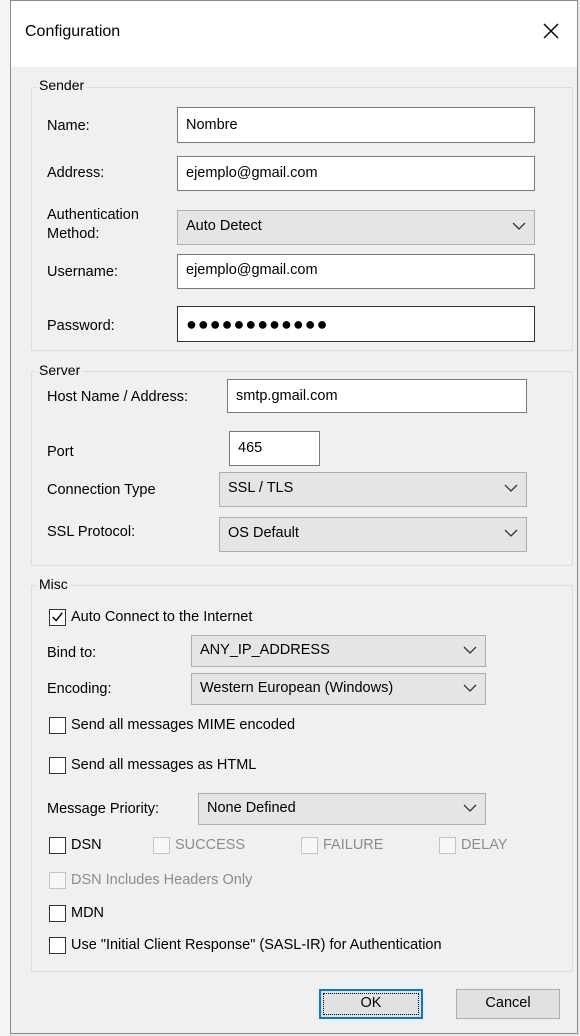  I want to click on ssl-protocol-label: SSL Protocol:, so click(91, 532).